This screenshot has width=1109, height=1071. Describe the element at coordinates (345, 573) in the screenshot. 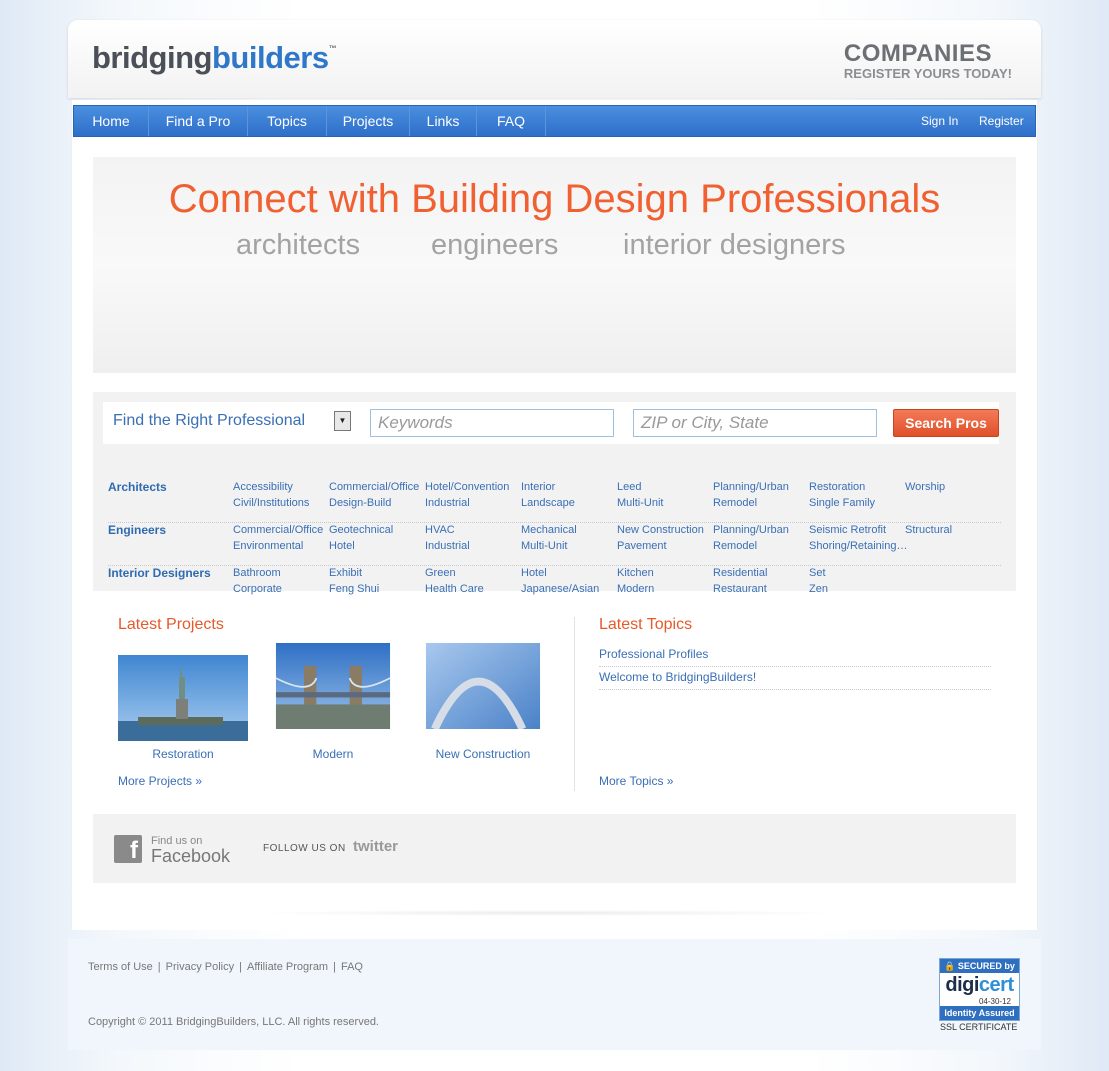

I see `category-link: Exhibit` at that location.